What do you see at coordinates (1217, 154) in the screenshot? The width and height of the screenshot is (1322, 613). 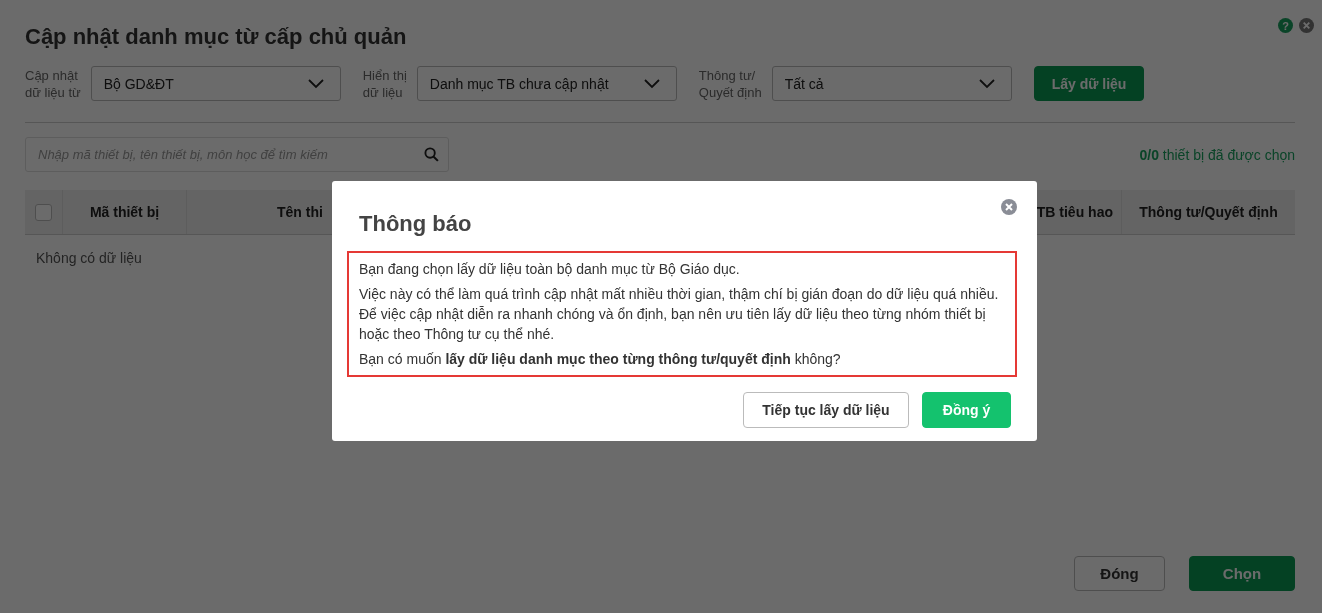 I see `selection-count: 0/0 thiết bị đã được chọn` at bounding box center [1217, 154].